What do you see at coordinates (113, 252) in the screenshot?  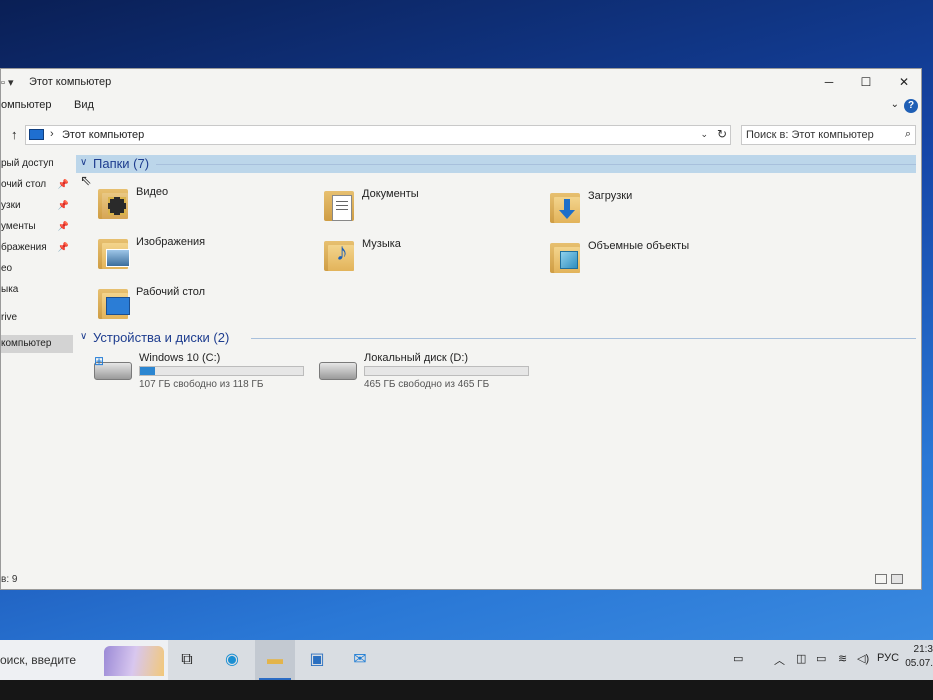 I see `pictures-folder-icon` at bounding box center [113, 252].